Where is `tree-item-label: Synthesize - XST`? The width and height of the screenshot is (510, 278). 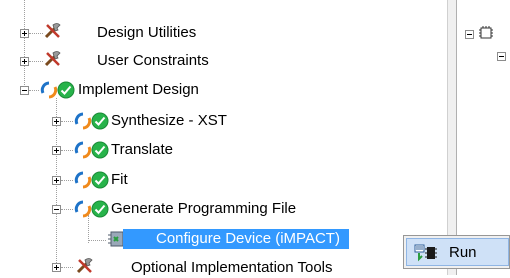
tree-item-label: Synthesize - XST is located at coordinates (169, 121).